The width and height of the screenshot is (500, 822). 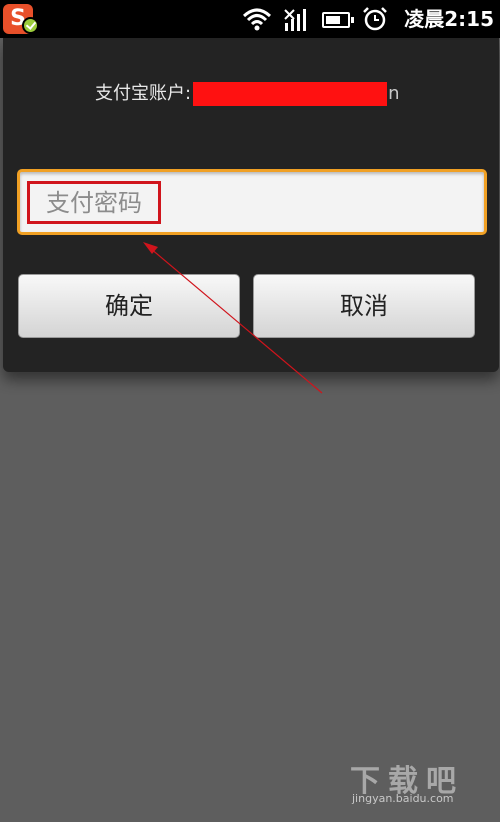 I want to click on status-bar: S 凌晨2:15, so click(x=250, y=19).